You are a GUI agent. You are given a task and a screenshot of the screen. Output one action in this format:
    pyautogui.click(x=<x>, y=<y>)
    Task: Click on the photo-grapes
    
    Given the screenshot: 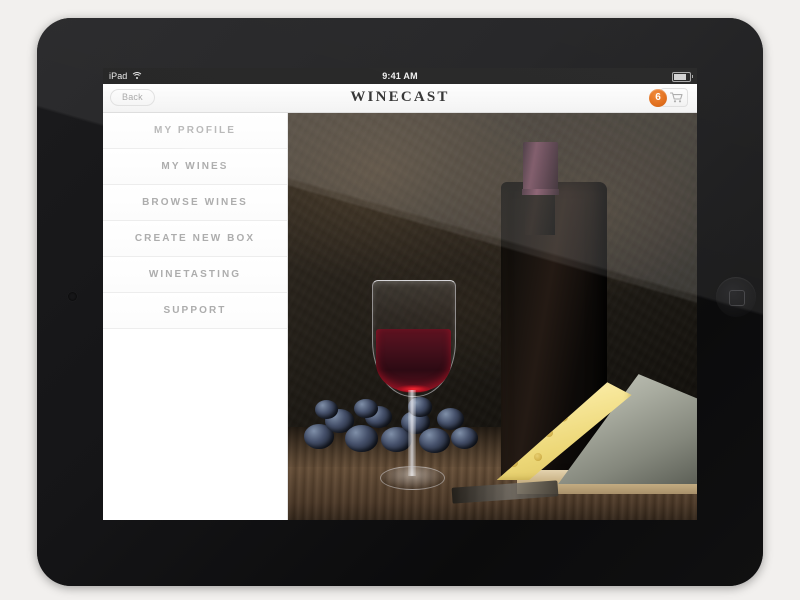 What is the action you would take?
    pyautogui.click(x=390, y=431)
    